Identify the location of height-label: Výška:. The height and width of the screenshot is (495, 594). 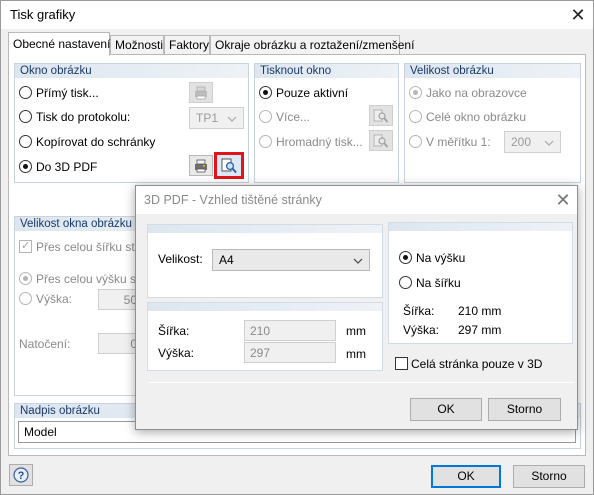
(176, 353).